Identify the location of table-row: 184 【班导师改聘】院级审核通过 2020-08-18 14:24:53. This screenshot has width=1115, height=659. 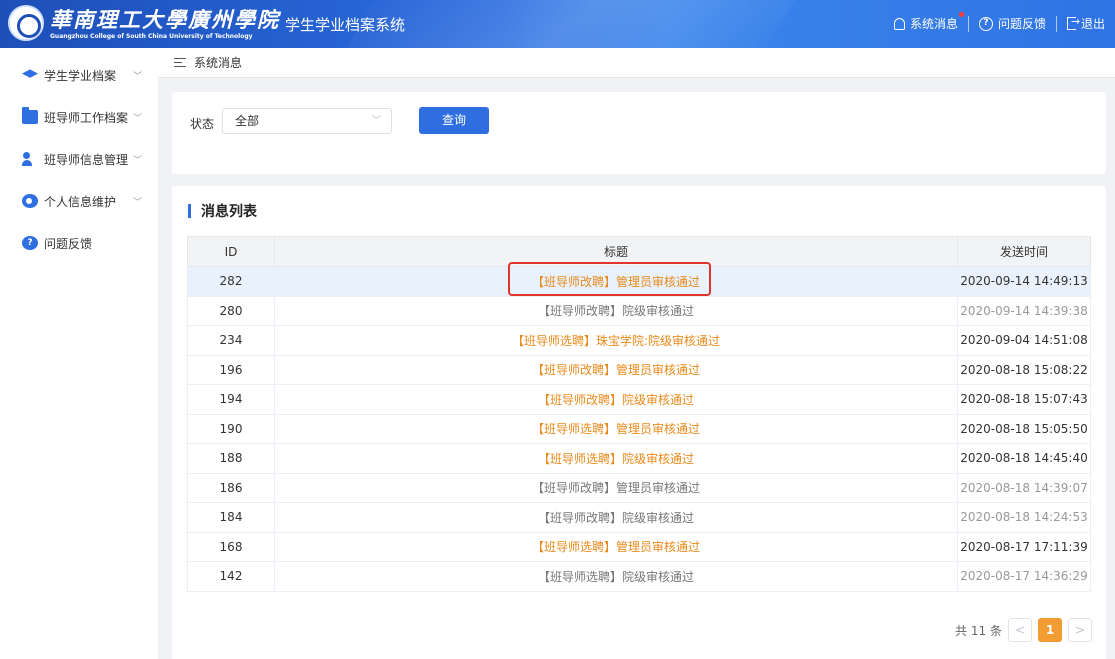
(639, 517).